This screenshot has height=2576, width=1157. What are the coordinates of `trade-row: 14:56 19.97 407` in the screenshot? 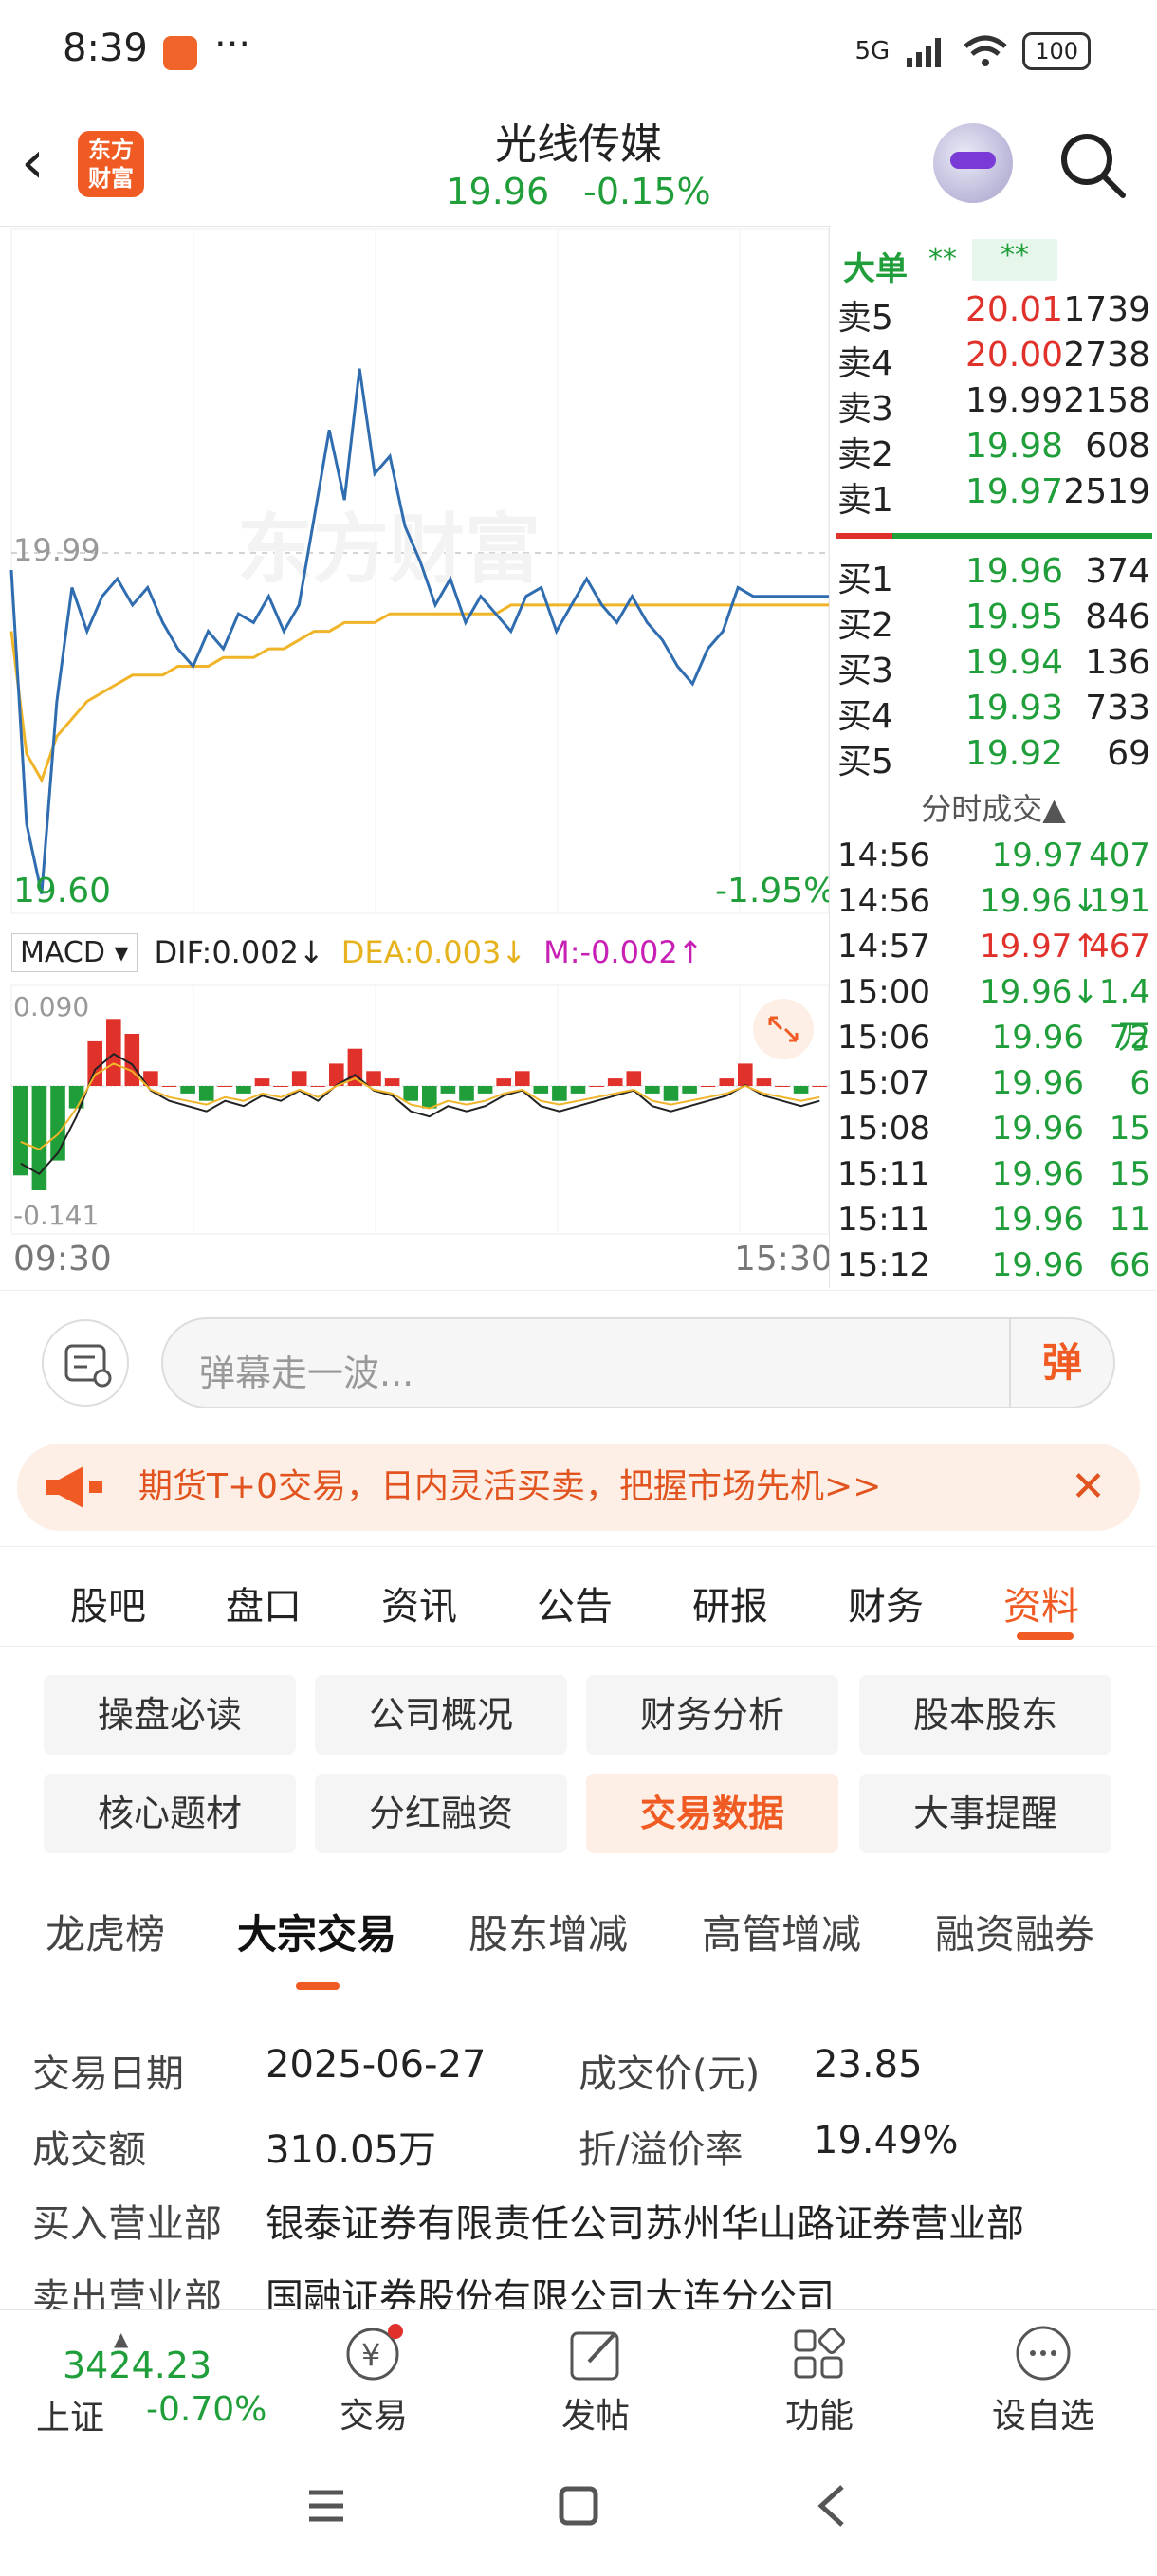 It's located at (993, 855).